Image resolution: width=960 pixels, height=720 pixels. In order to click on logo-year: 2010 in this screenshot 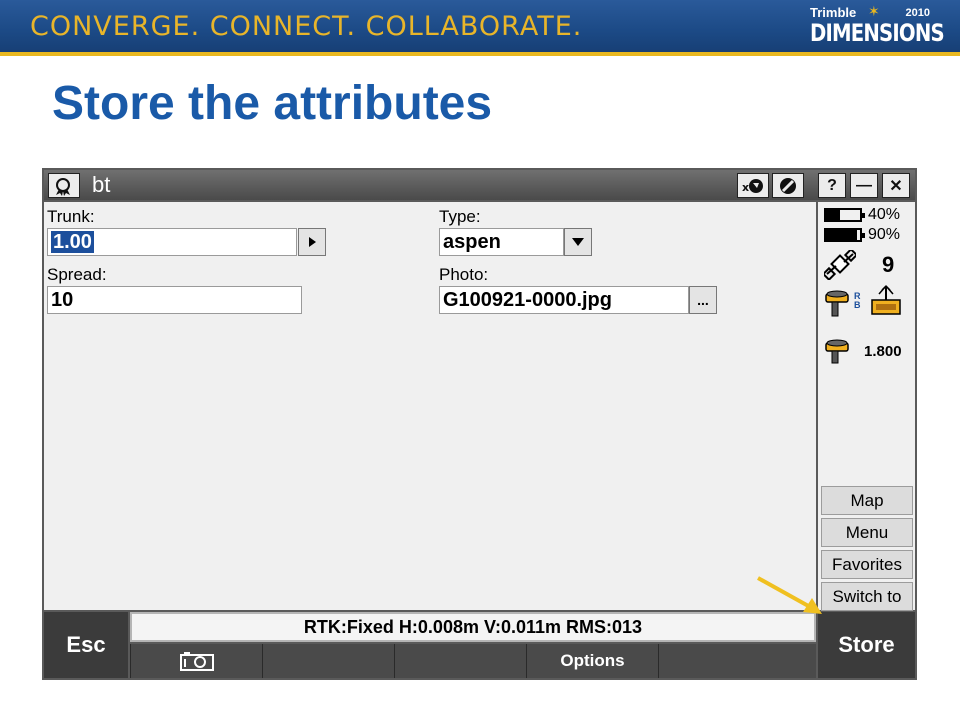, I will do `click(917, 13)`.